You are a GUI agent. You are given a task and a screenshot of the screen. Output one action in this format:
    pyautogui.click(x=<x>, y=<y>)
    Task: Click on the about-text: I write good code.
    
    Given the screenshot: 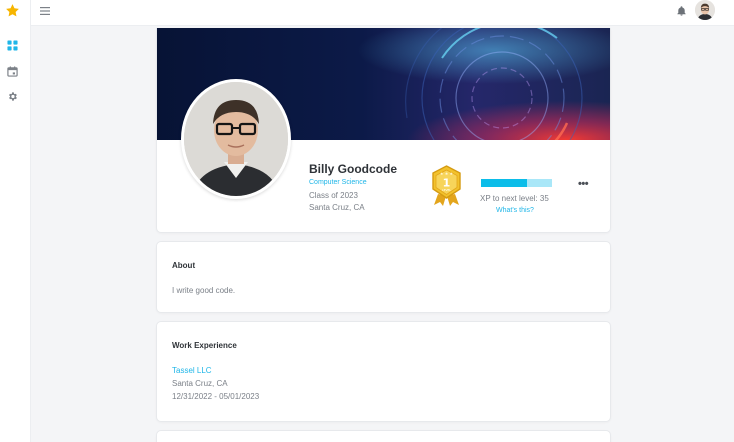 What is the action you would take?
    pyautogui.click(x=204, y=290)
    